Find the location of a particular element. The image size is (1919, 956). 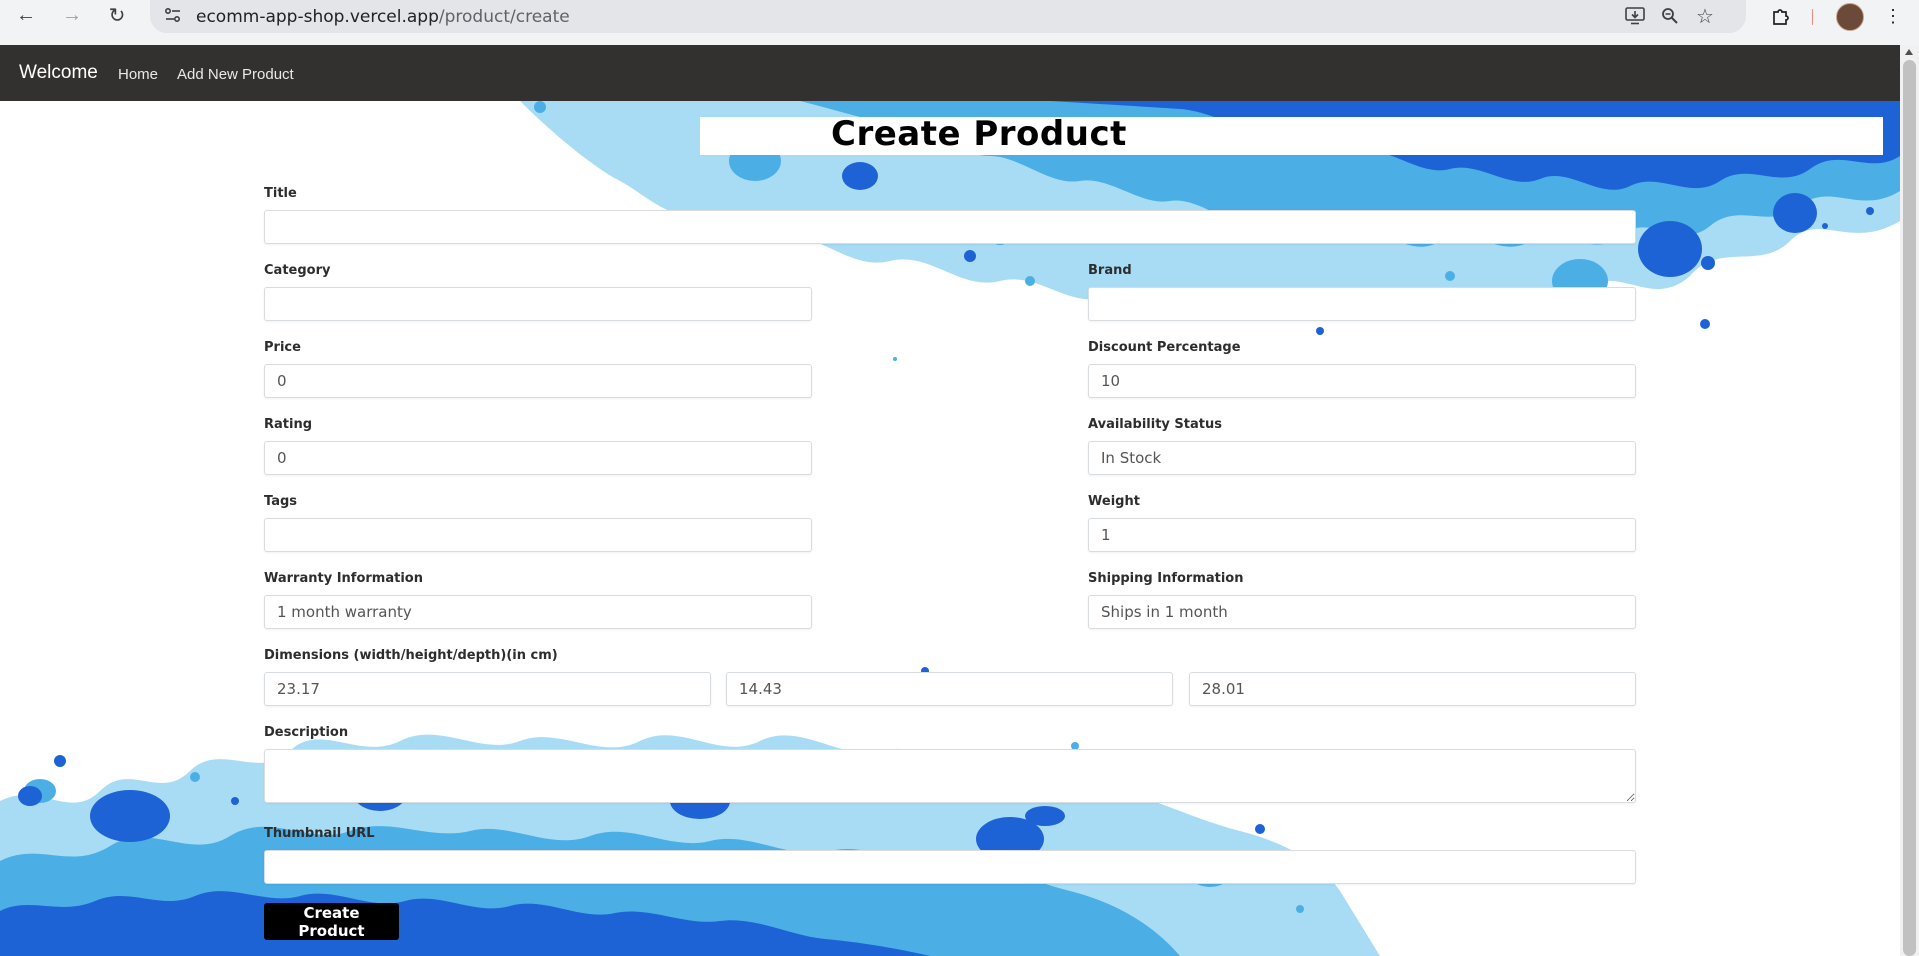

profile-avatar is located at coordinates (1850, 17).